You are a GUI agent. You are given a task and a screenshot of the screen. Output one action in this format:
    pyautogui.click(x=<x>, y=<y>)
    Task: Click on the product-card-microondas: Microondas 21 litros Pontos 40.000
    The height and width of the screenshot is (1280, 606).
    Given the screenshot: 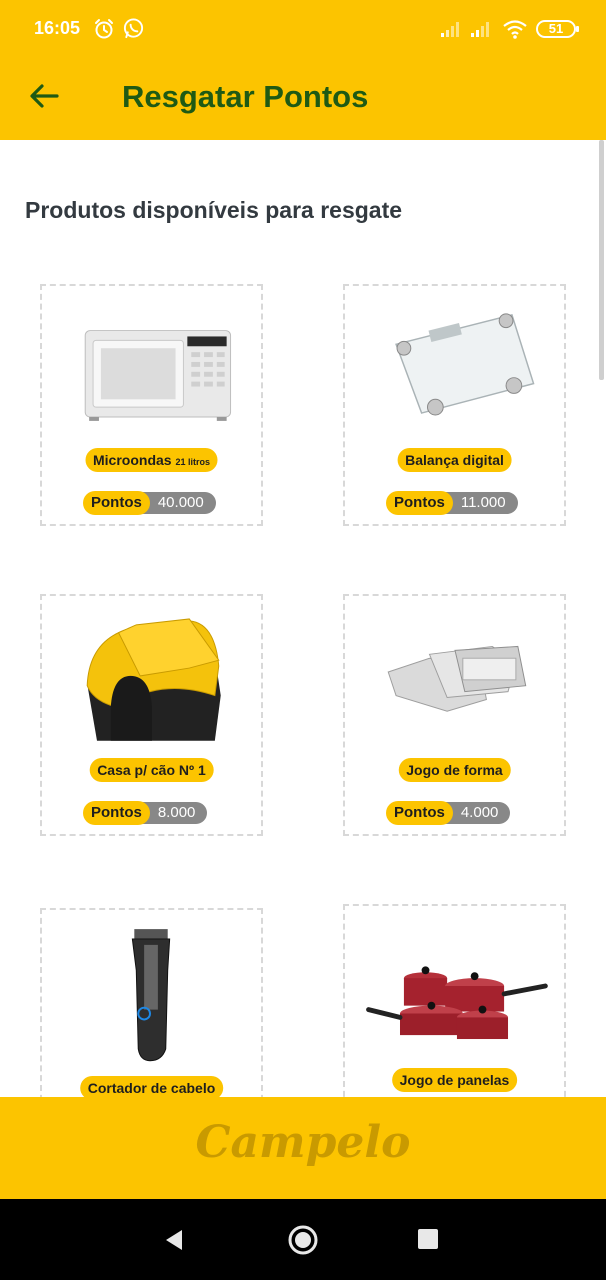 What is the action you would take?
    pyautogui.click(x=151, y=405)
    